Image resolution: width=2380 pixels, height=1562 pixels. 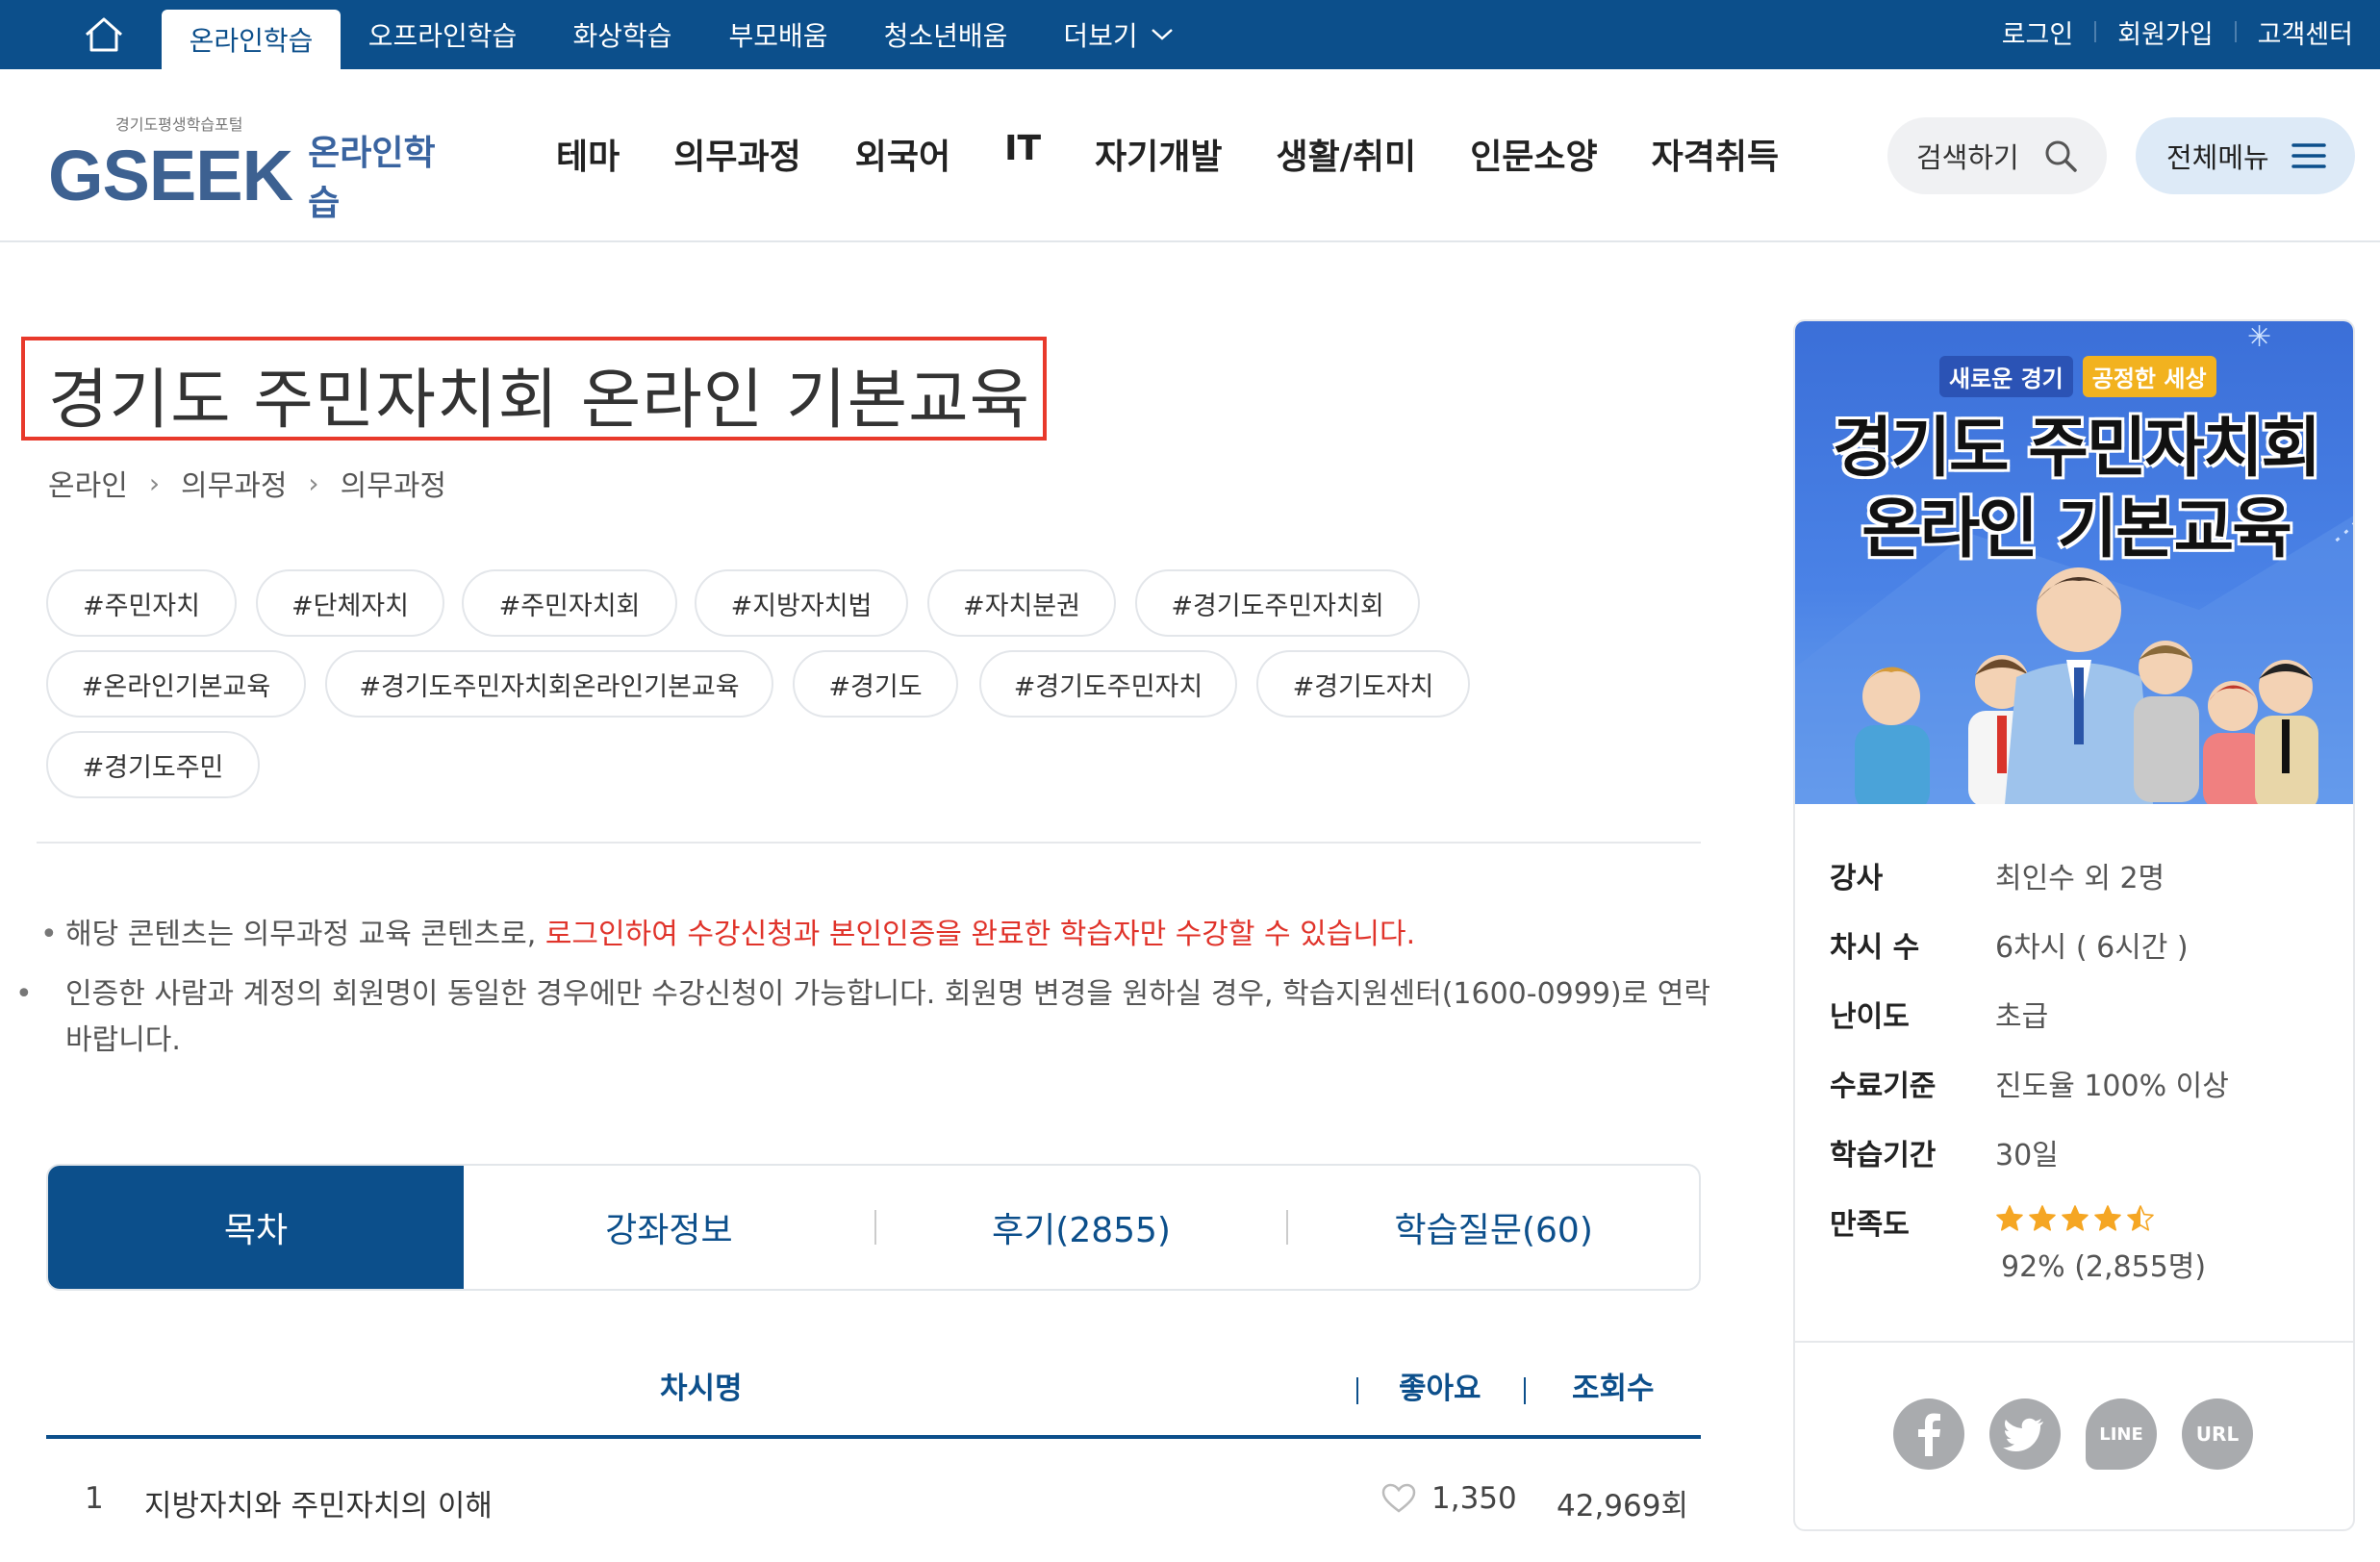 What do you see at coordinates (350, 603) in the screenshot?
I see `hashtag: #단체자치` at bounding box center [350, 603].